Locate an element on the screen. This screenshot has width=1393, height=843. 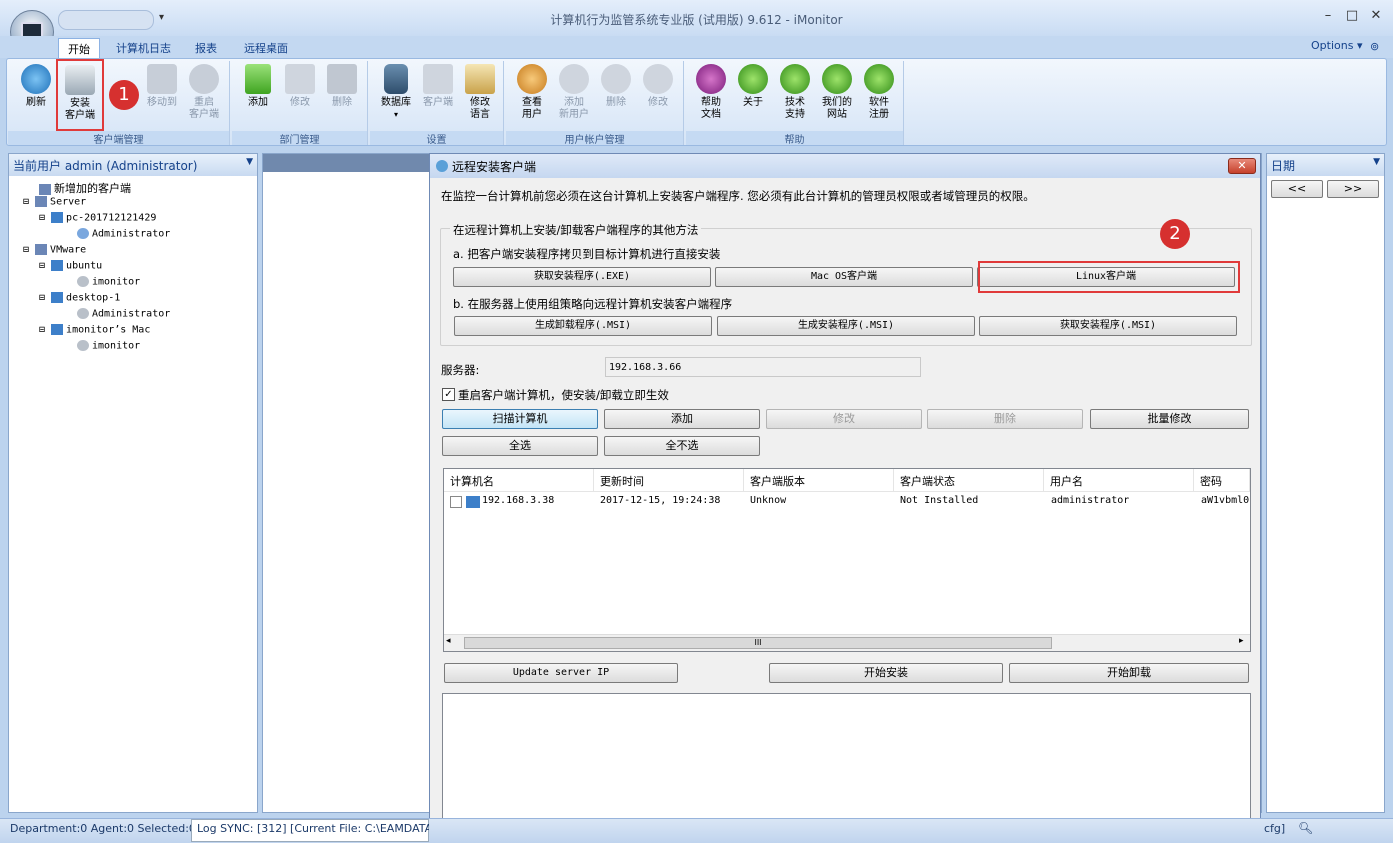
help-docs-button: 帮助 文档 is located at coordinates (711, 92).